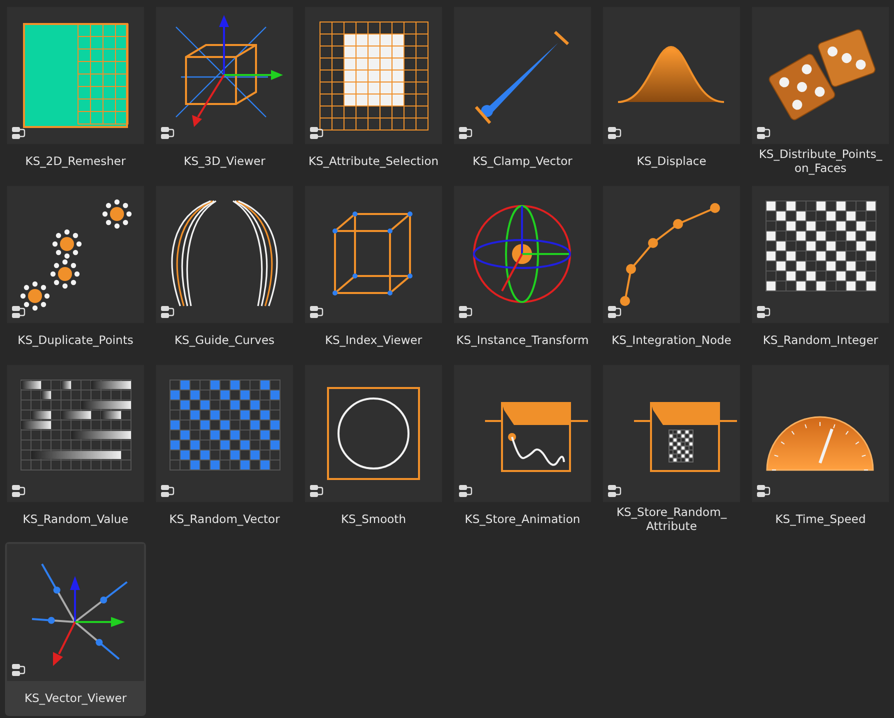 This screenshot has height=718, width=894. I want to click on asset-name: KS_Random_Value, so click(75, 519).